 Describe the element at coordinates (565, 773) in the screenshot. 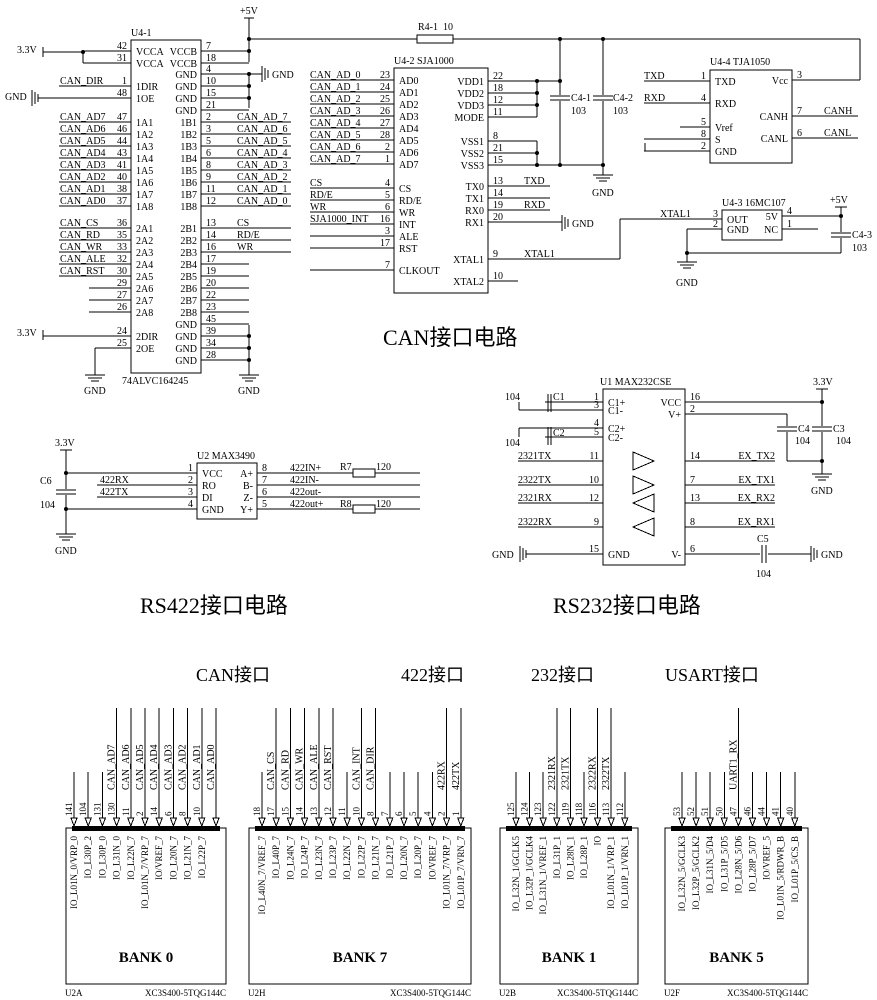

I see `net-label: 2321TX` at that location.